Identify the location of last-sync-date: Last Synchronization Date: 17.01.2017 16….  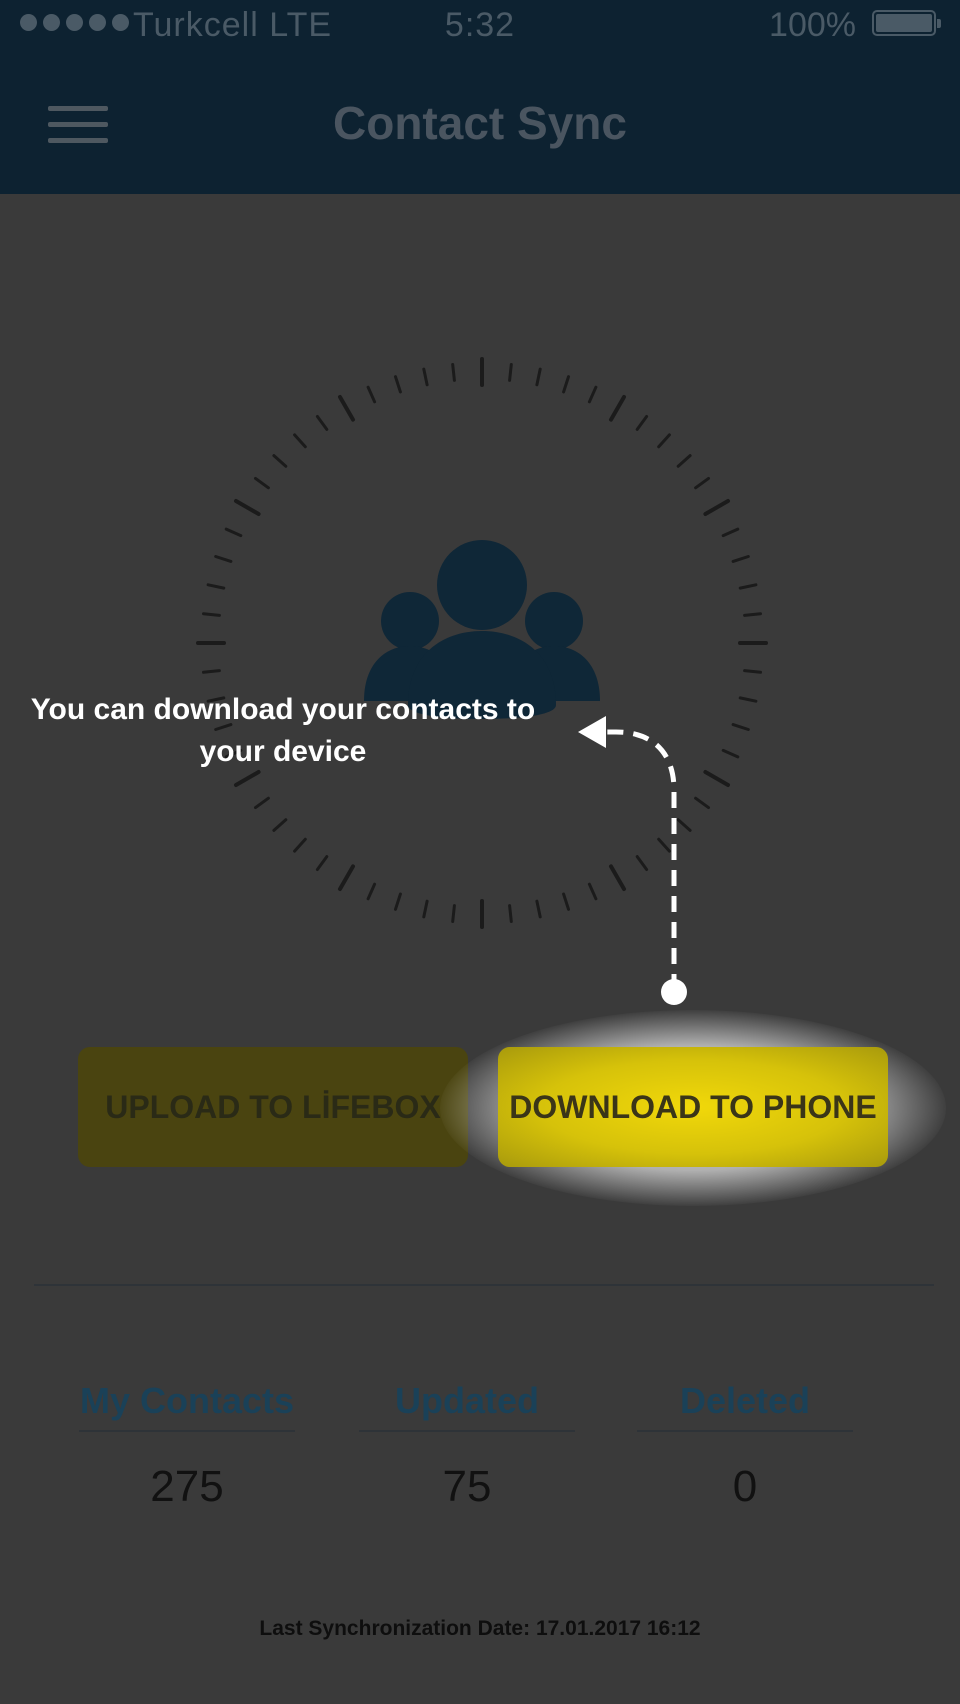
(480, 1628).